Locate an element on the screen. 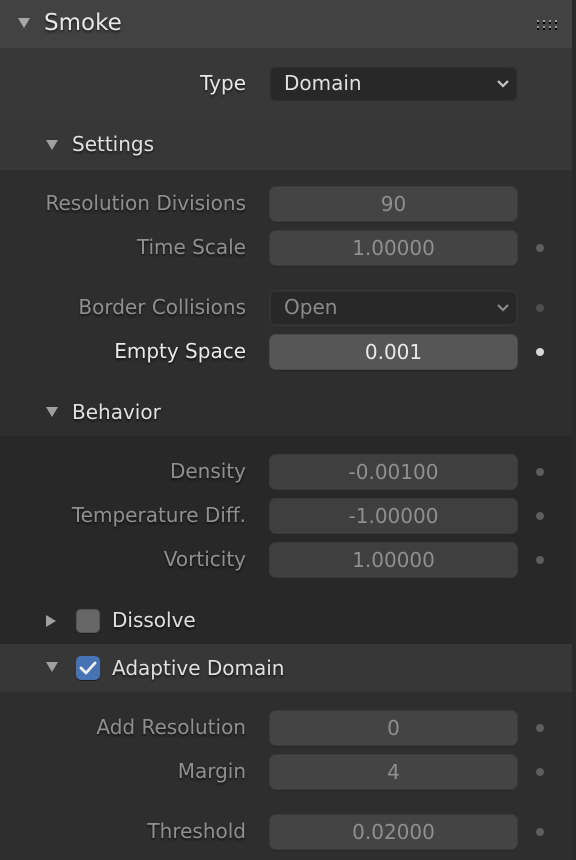 The width and height of the screenshot is (576, 860). margin-label: Margin is located at coordinates (211, 771).